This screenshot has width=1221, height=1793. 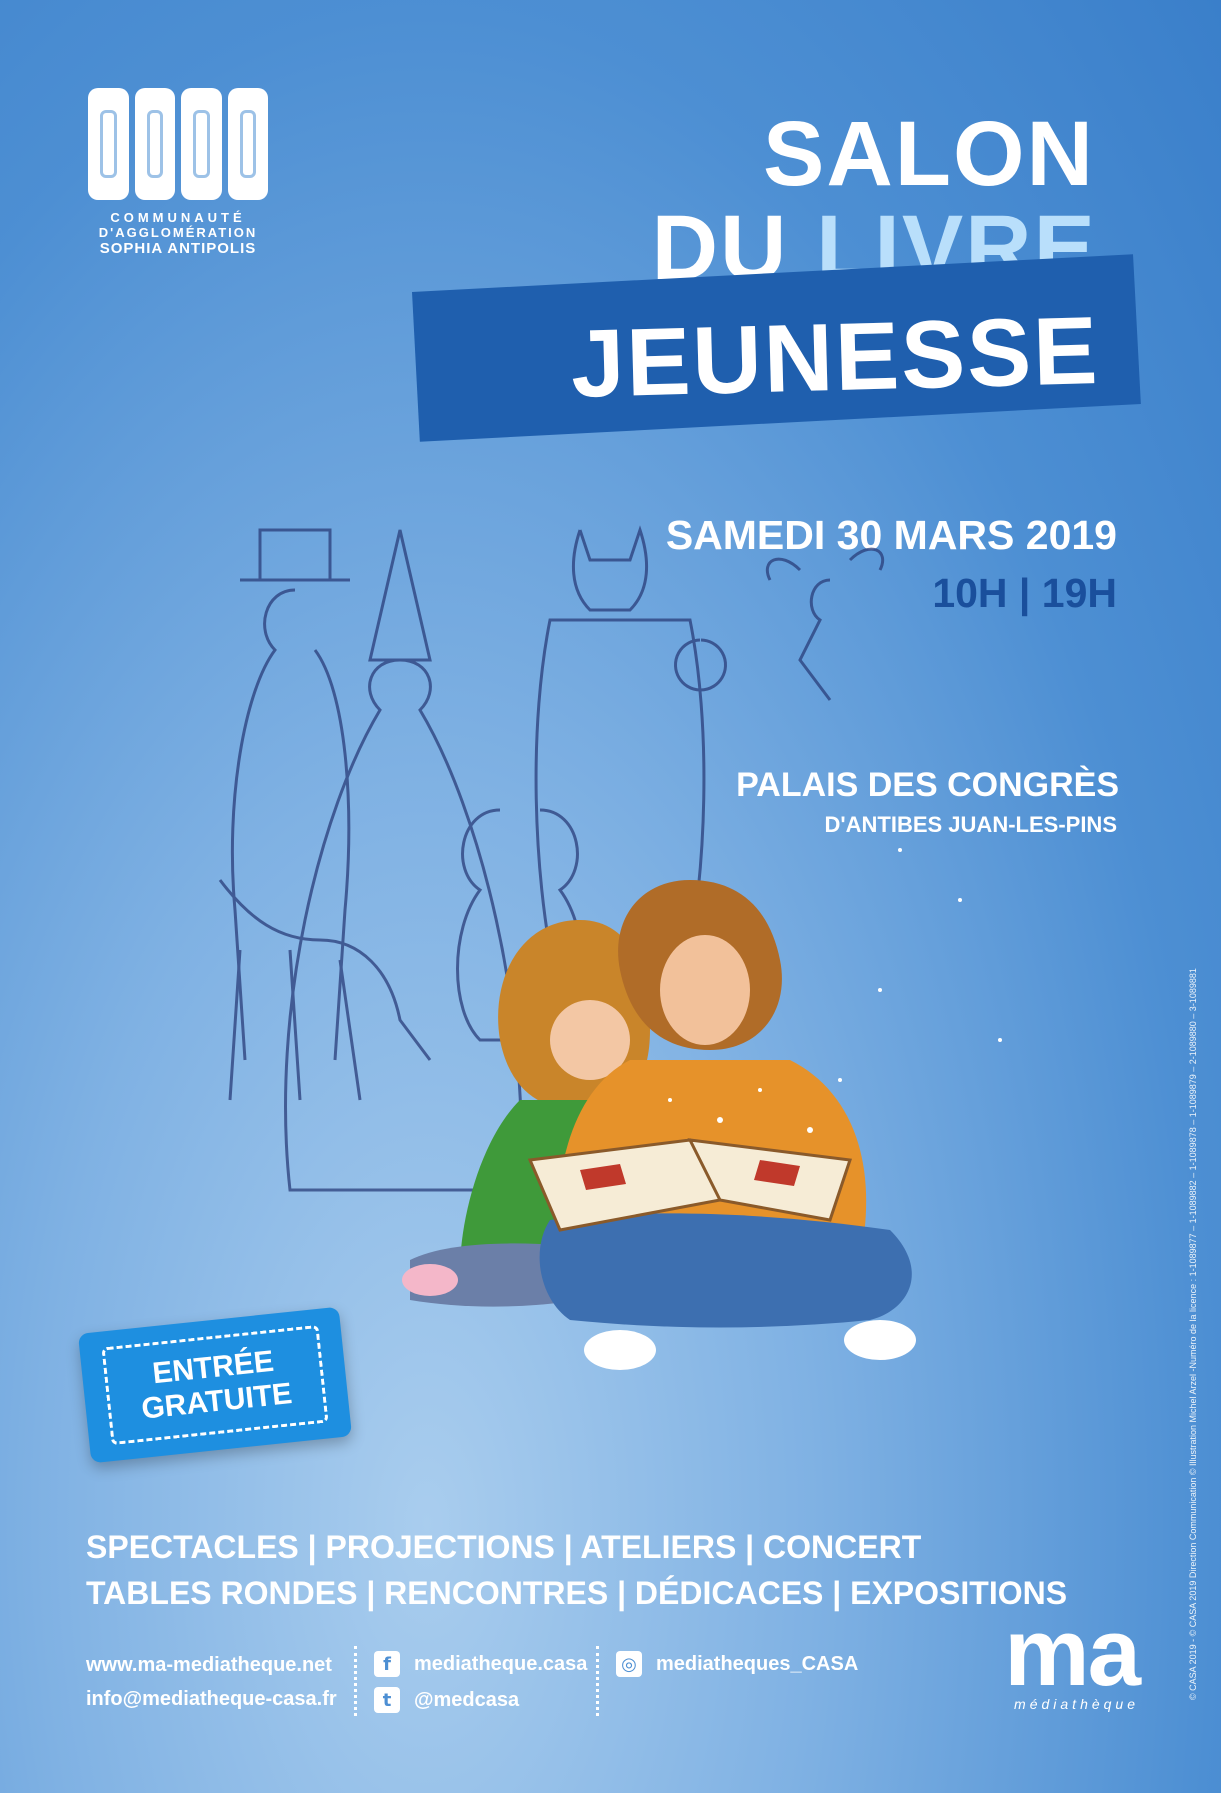 I want to click on instagram-row: ◎ mediatheques_CASA, so click(x=737, y=1664).